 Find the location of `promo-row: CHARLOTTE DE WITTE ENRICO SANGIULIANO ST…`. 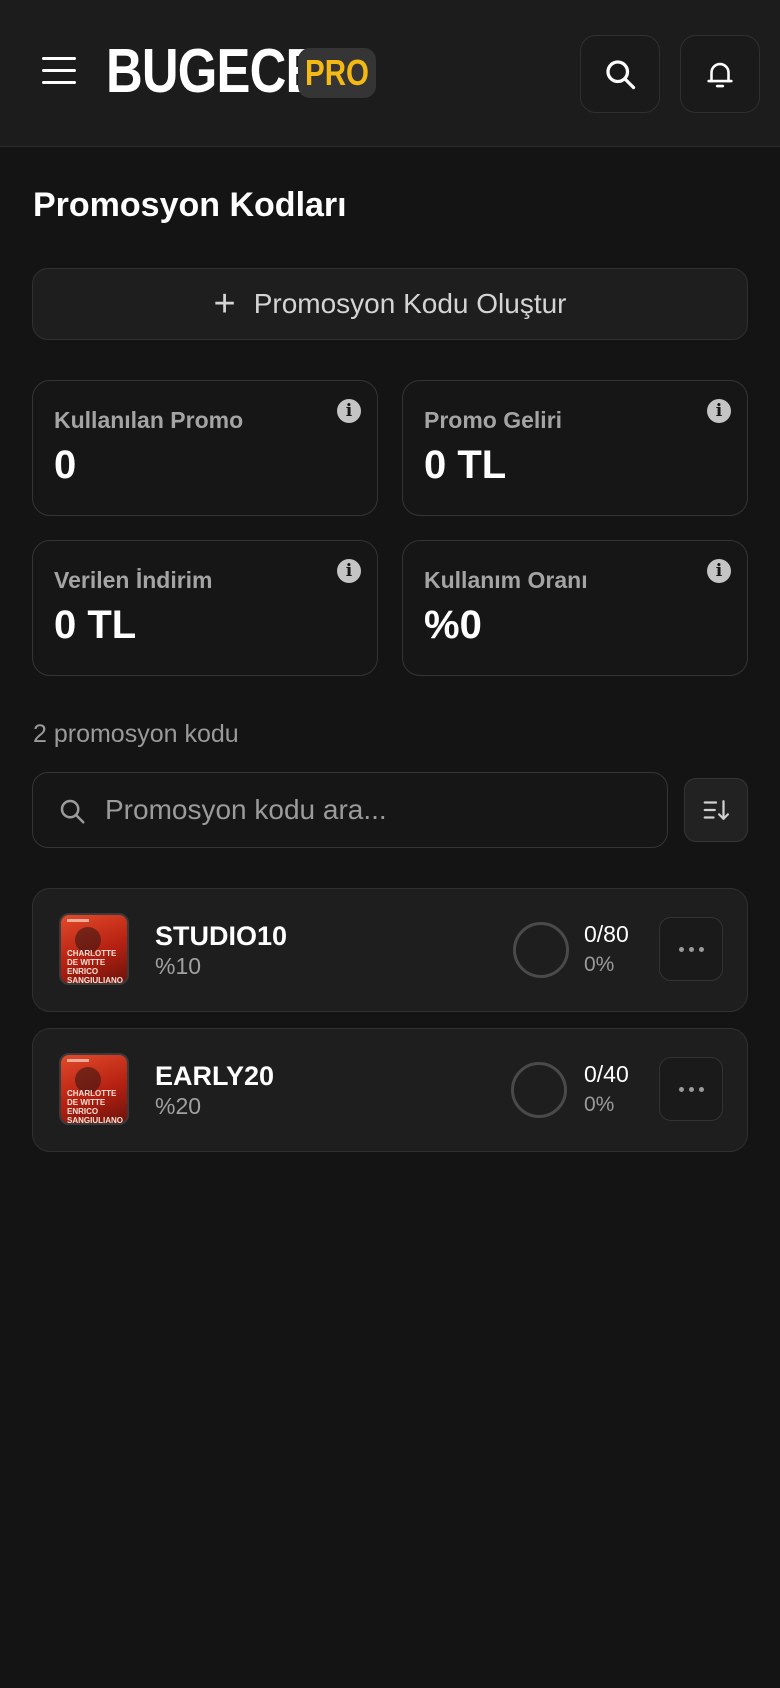

promo-row: CHARLOTTE DE WITTE ENRICO SANGIULIANO ST… is located at coordinates (390, 950).